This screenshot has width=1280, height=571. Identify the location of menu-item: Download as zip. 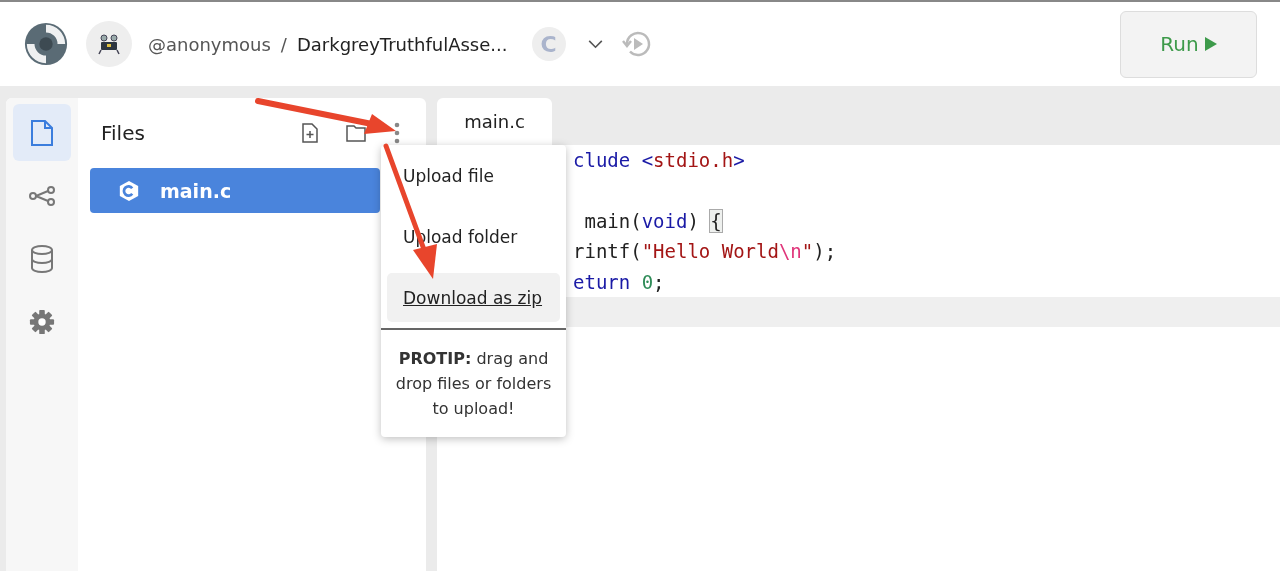
(473, 297).